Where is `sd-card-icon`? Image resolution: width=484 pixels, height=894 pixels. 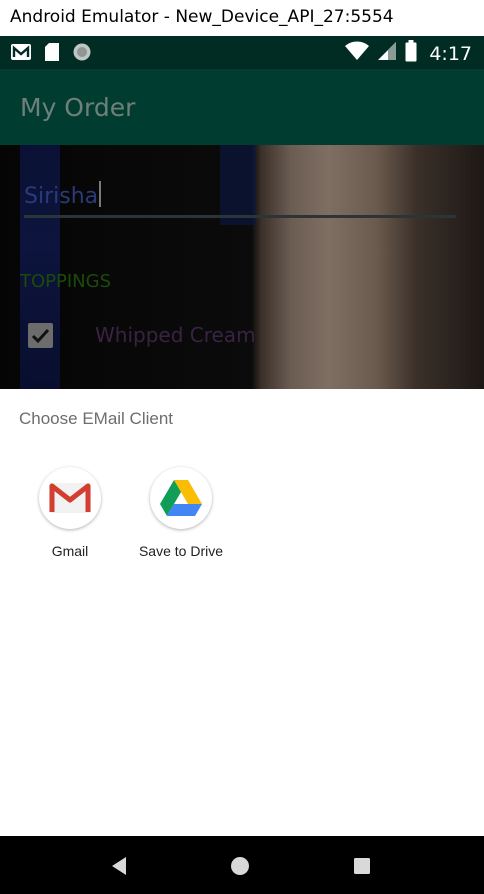 sd-card-icon is located at coordinates (52, 54).